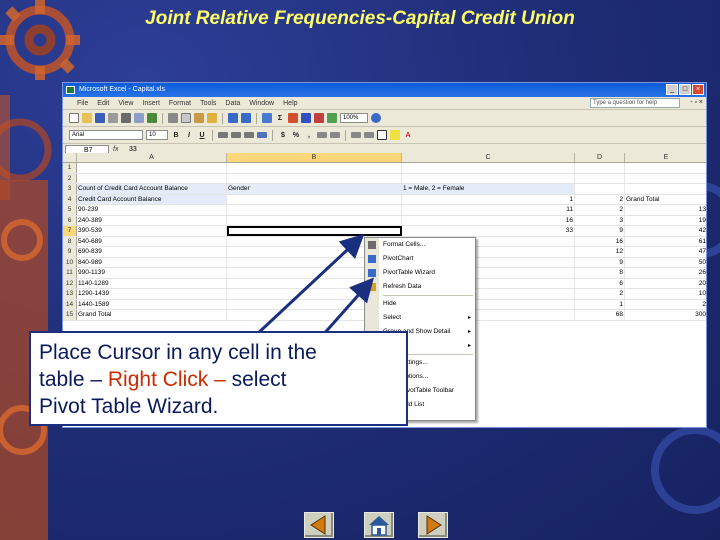  What do you see at coordinates (178, 352) in the screenshot?
I see `callout-line-1: Place Cursor in any cell in the` at bounding box center [178, 352].